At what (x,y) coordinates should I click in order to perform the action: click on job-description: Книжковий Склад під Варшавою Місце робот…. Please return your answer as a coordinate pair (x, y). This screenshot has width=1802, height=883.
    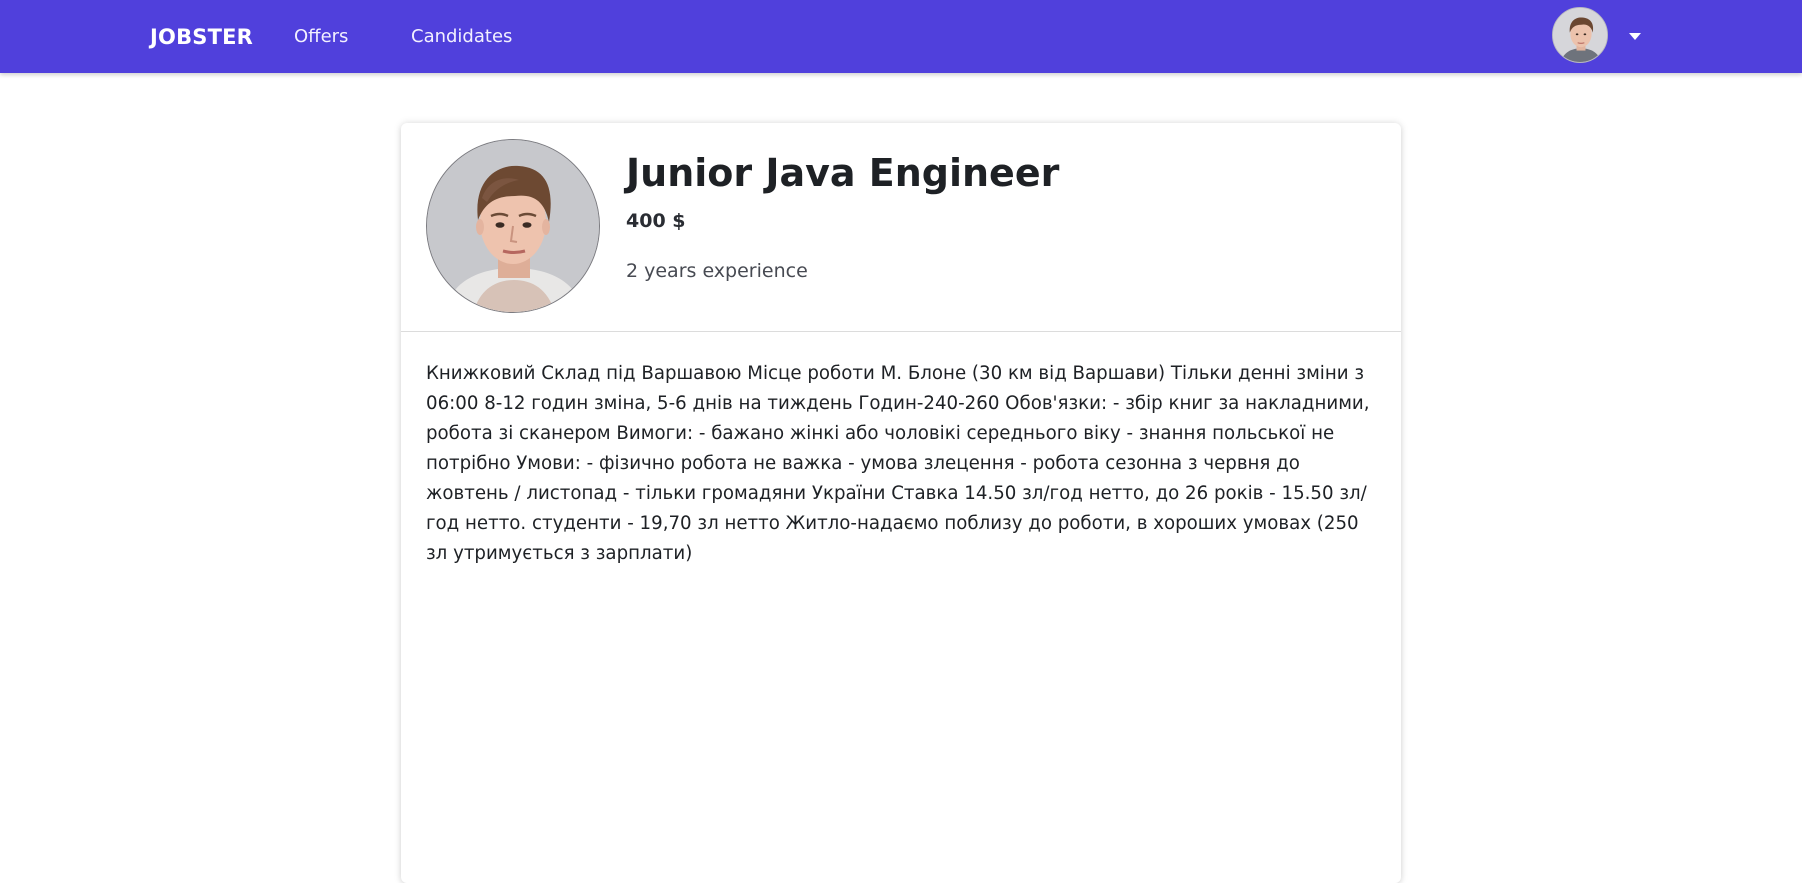
    Looking at the image, I should click on (898, 463).